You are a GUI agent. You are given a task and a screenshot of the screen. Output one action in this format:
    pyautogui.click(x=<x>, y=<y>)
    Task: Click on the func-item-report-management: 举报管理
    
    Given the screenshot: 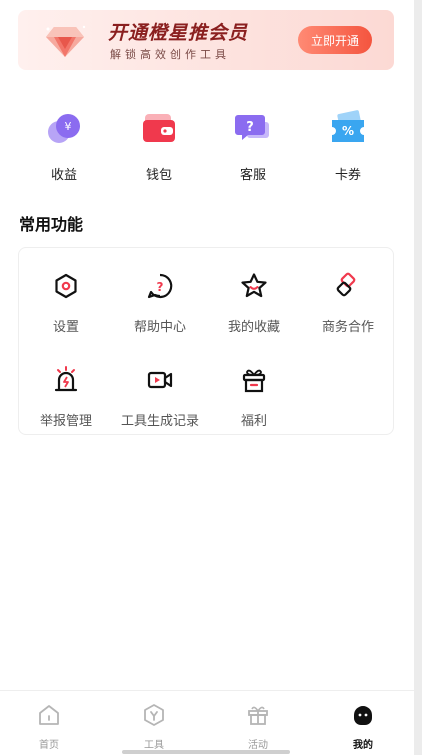 What is the action you would take?
    pyautogui.click(x=66, y=397)
    